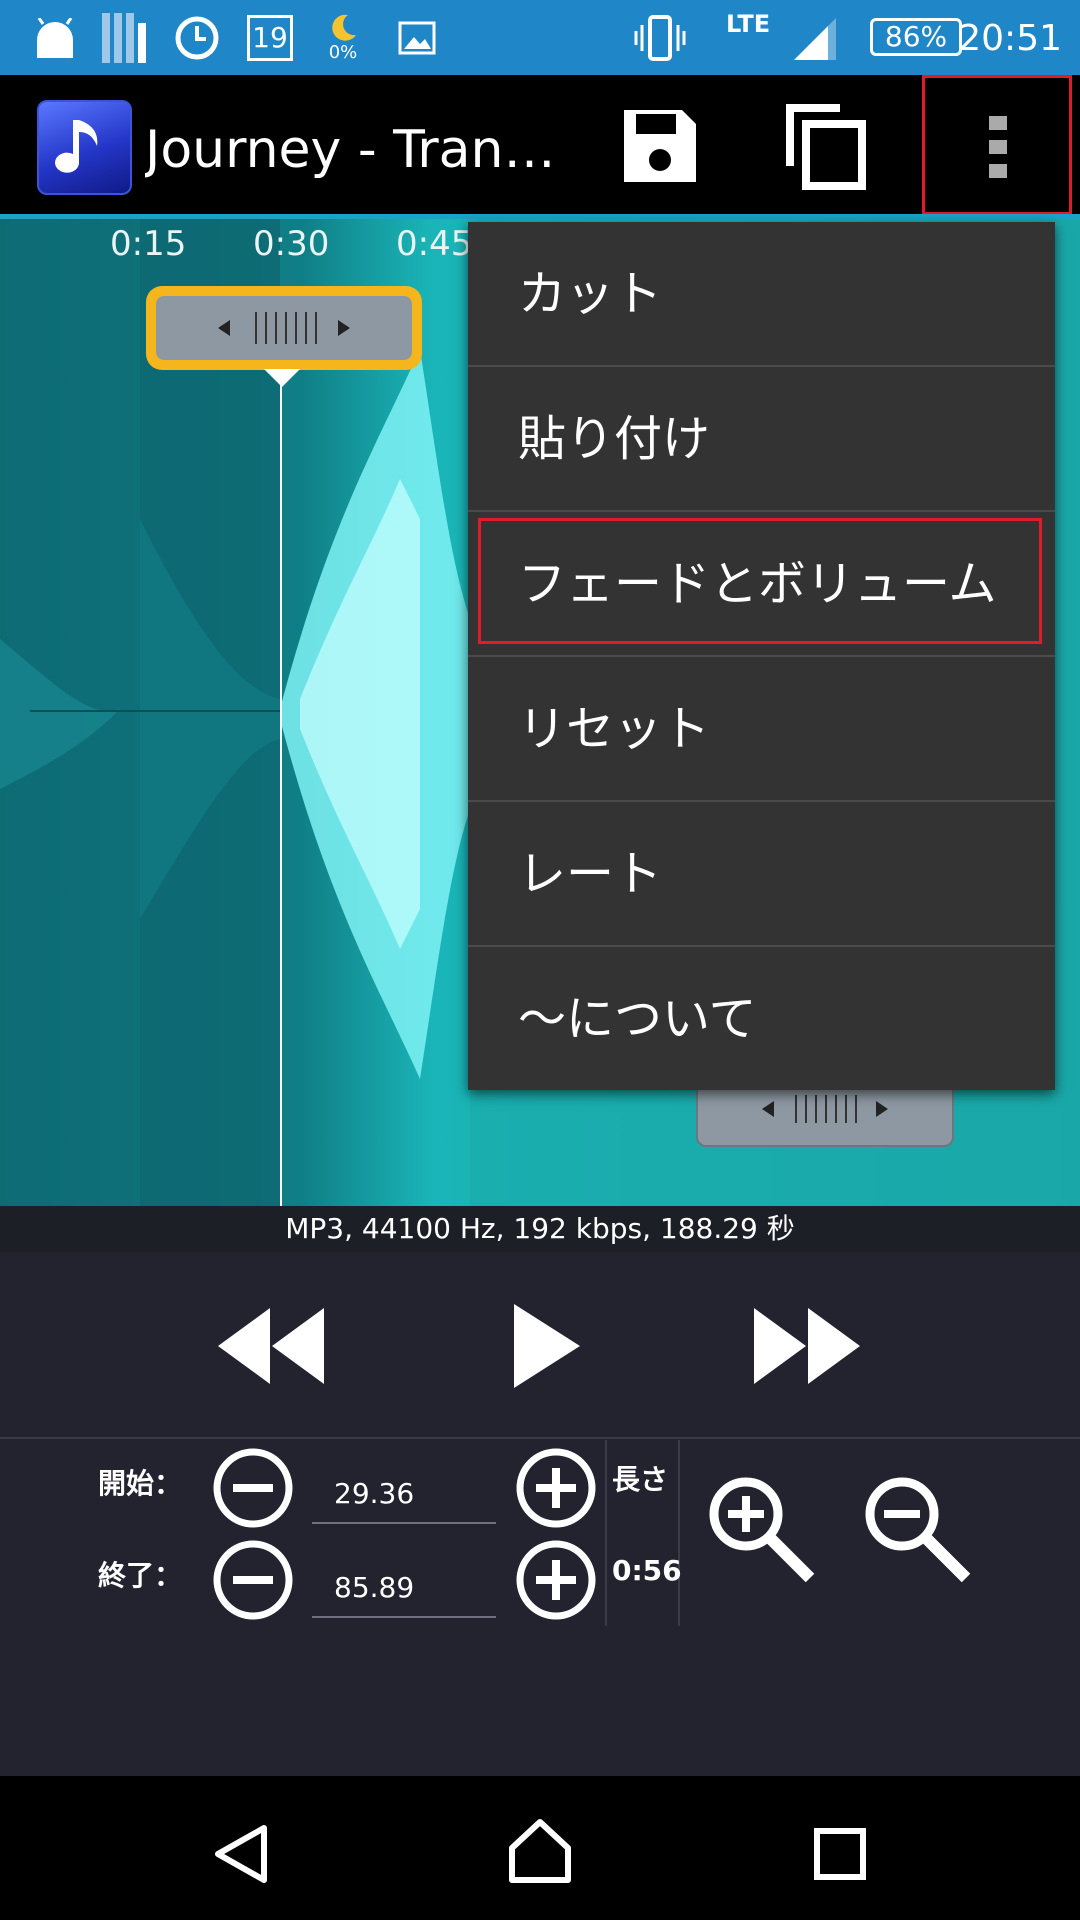  What do you see at coordinates (76, 146) in the screenshot?
I see `music-note-icon` at bounding box center [76, 146].